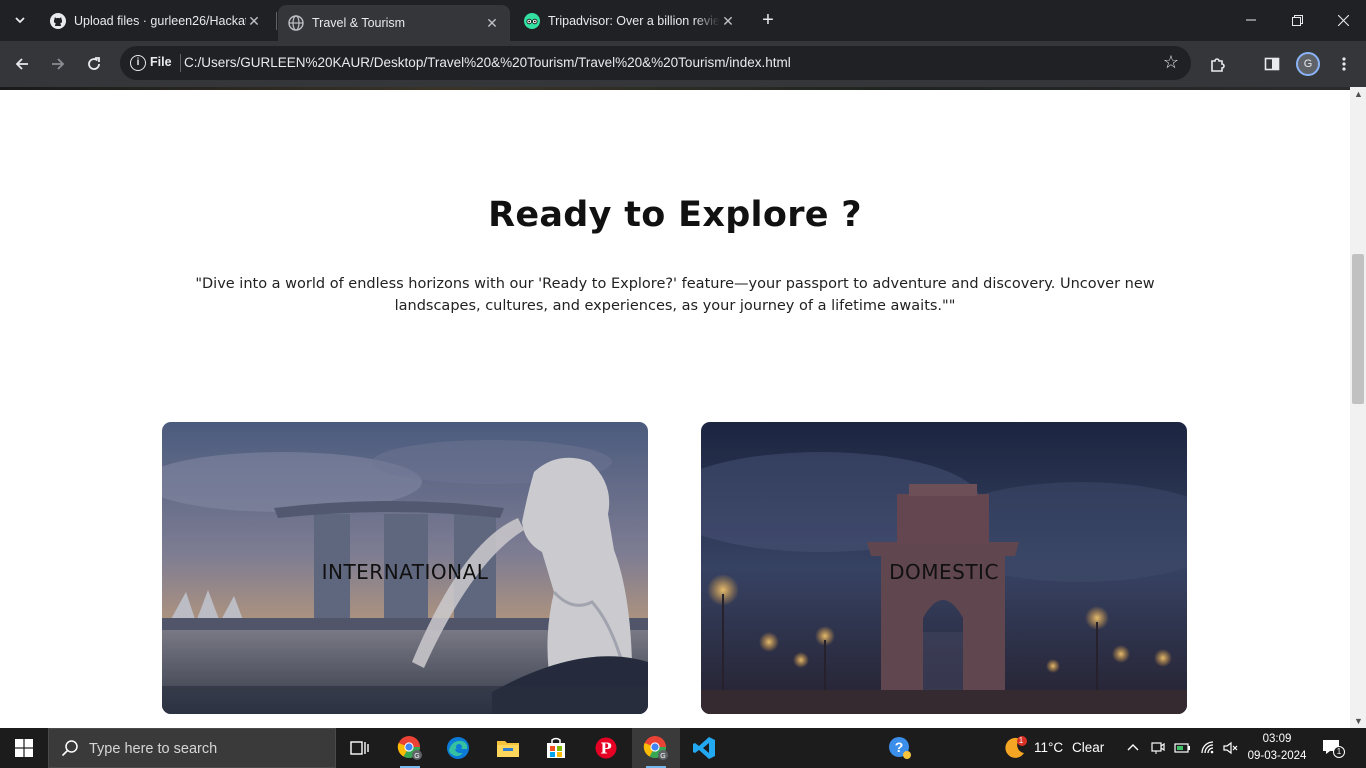 The image size is (1366, 768). Describe the element at coordinates (410, 748) in the screenshot. I see `chrome-profile-taskbar-icon: G` at that location.